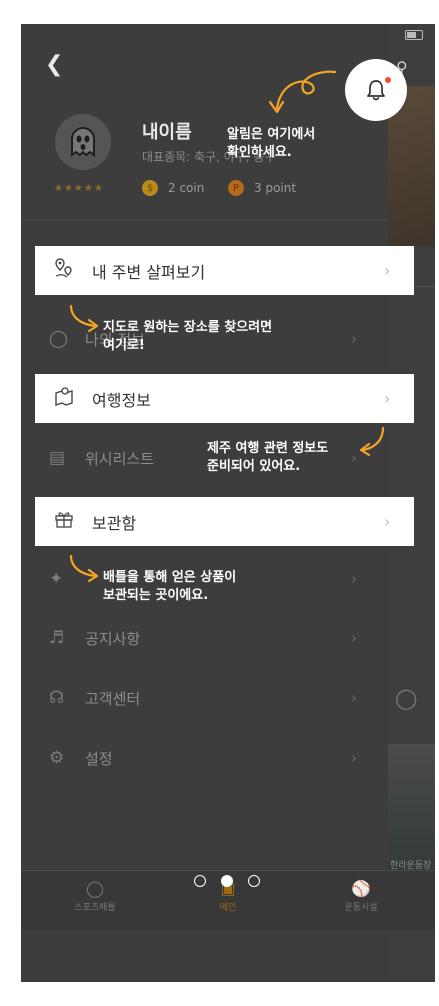  I want to click on battle-icon: ◯, so click(95, 888).